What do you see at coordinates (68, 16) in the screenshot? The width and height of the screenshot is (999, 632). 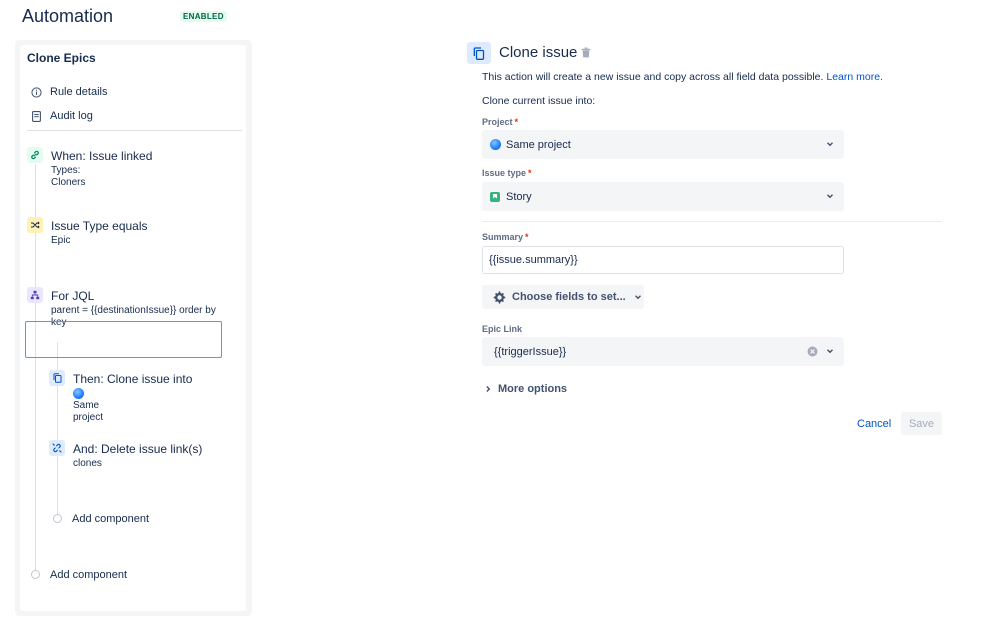 I see `page-title: Automation` at bounding box center [68, 16].